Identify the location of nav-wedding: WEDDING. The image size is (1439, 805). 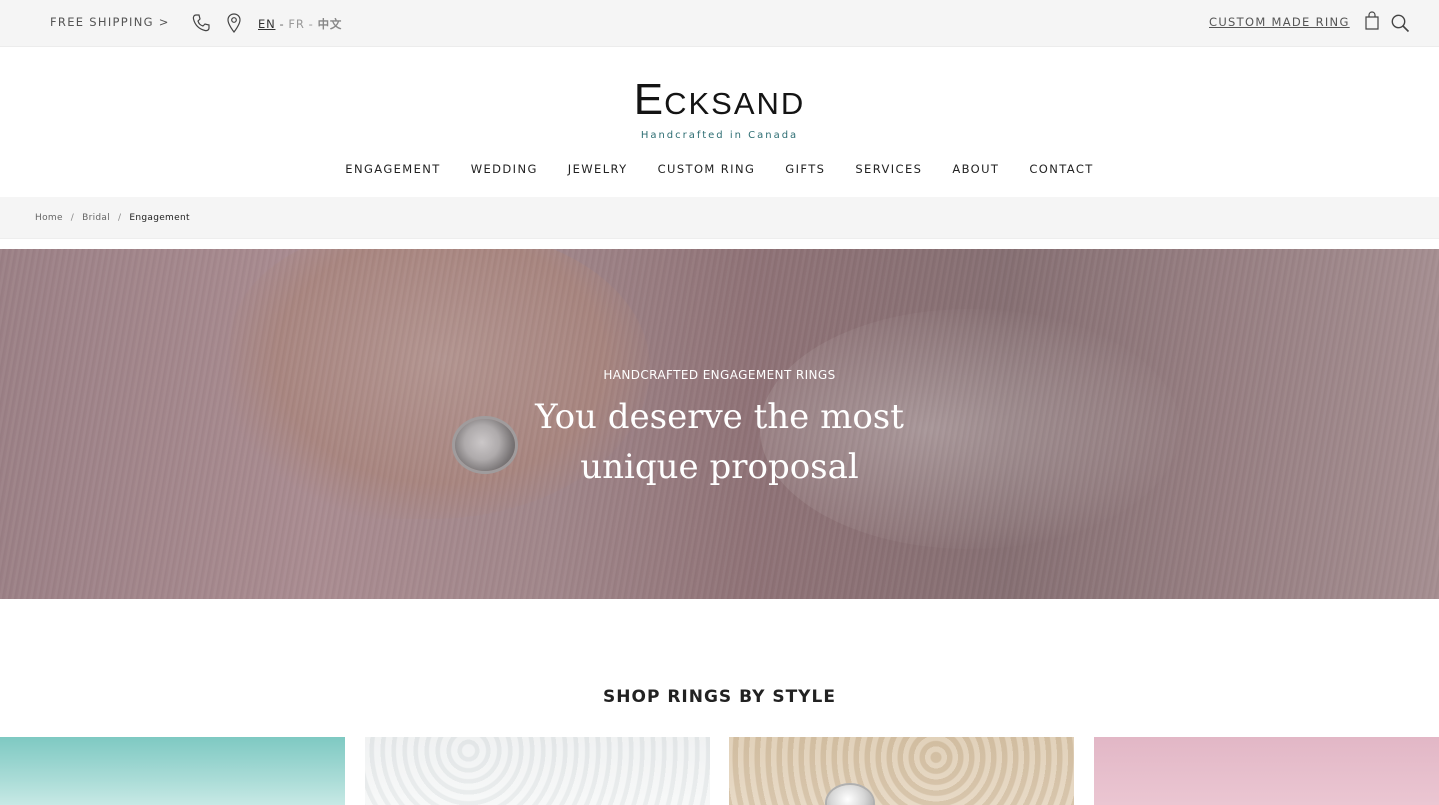
(504, 169).